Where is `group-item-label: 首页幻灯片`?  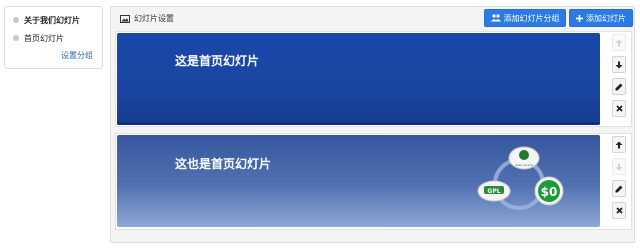
group-item-label: 首页幻灯片 is located at coordinates (44, 38).